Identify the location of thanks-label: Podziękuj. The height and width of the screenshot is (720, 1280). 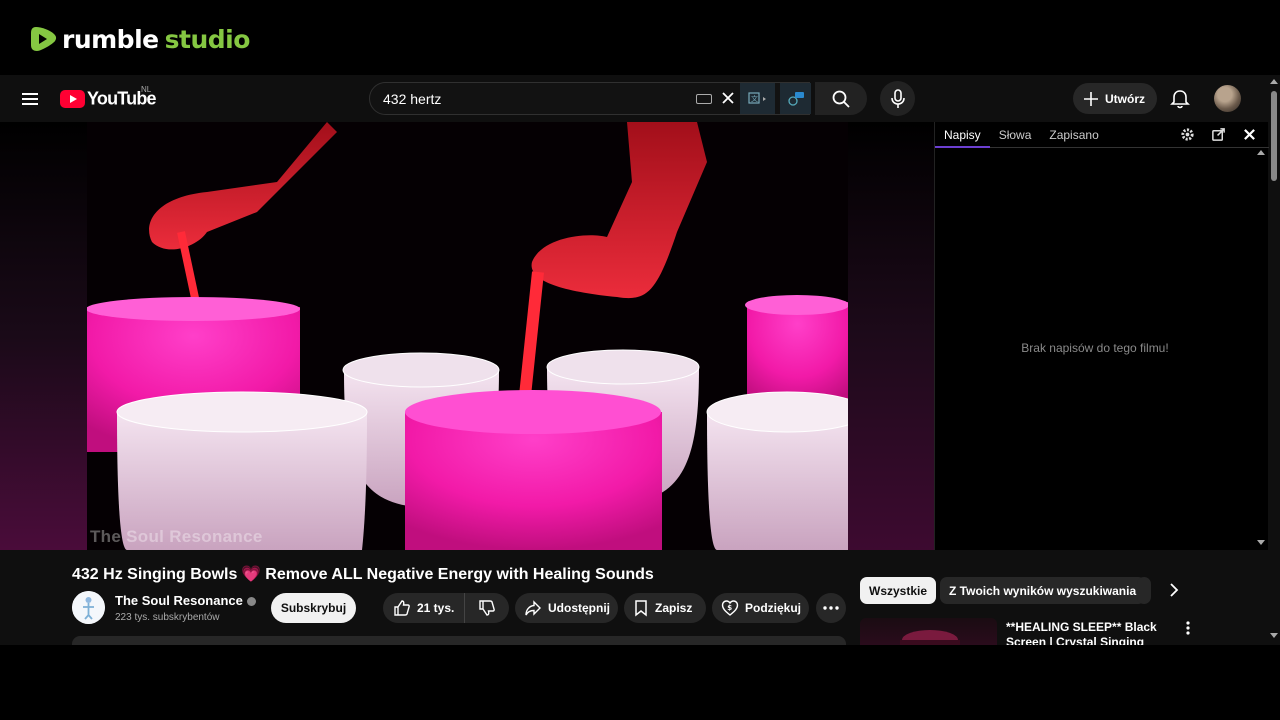
(773, 608).